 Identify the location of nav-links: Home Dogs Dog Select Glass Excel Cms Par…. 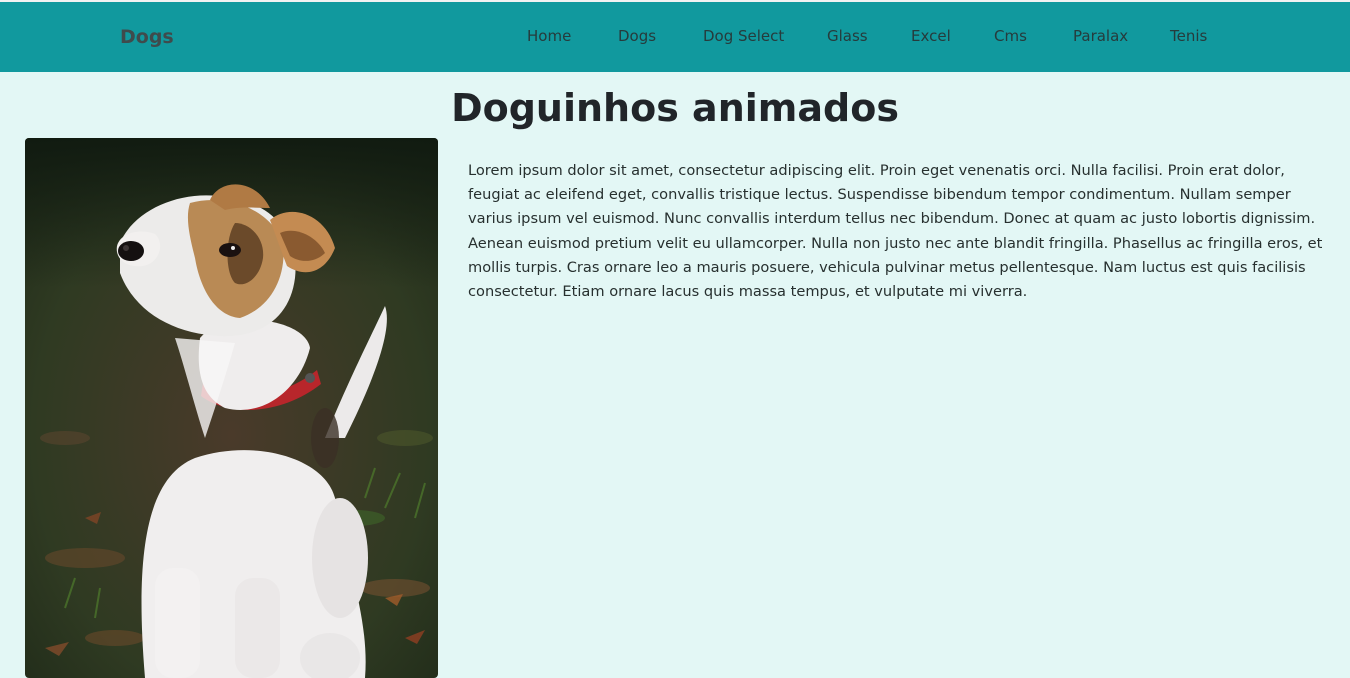
(675, 38).